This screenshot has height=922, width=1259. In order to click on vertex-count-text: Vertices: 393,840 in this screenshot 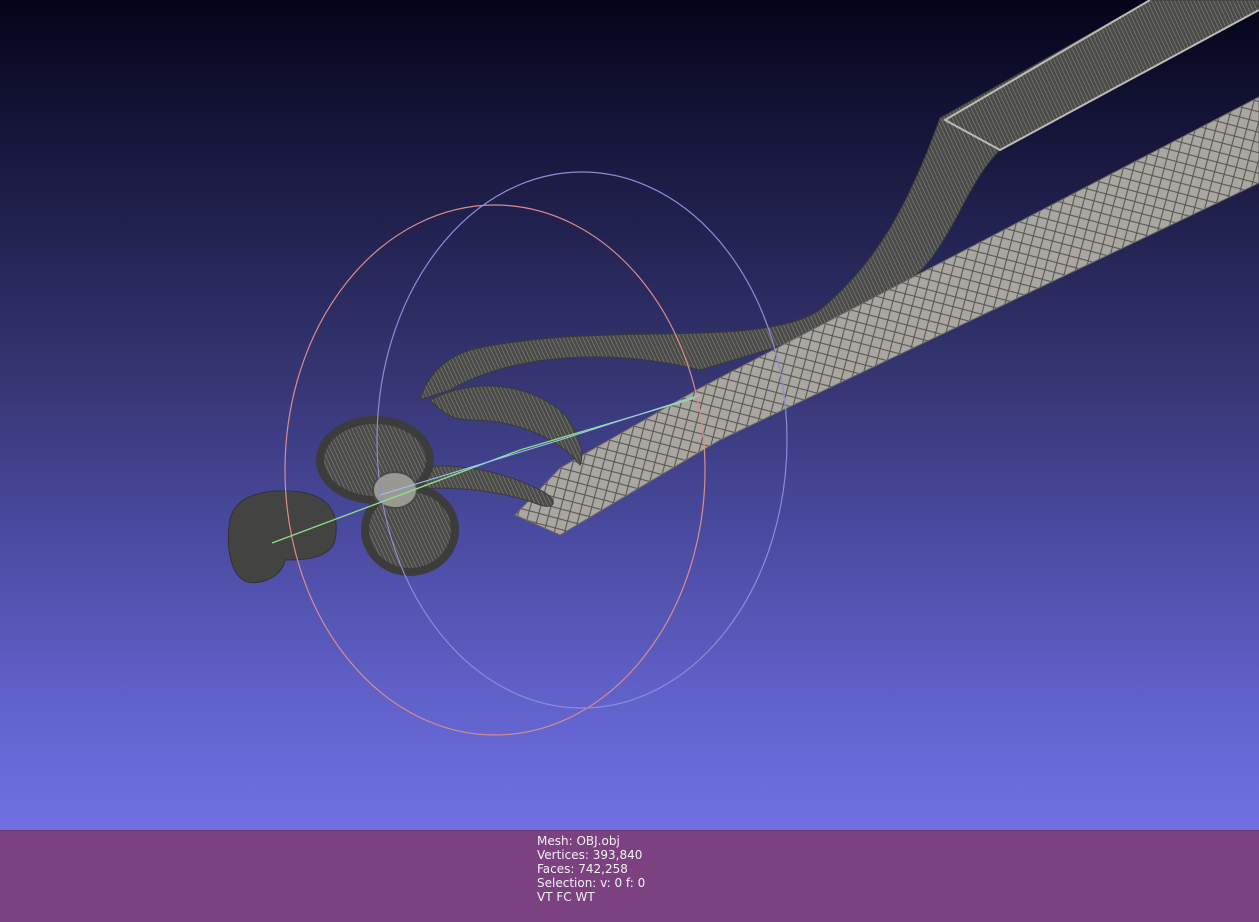, I will do `click(590, 855)`.